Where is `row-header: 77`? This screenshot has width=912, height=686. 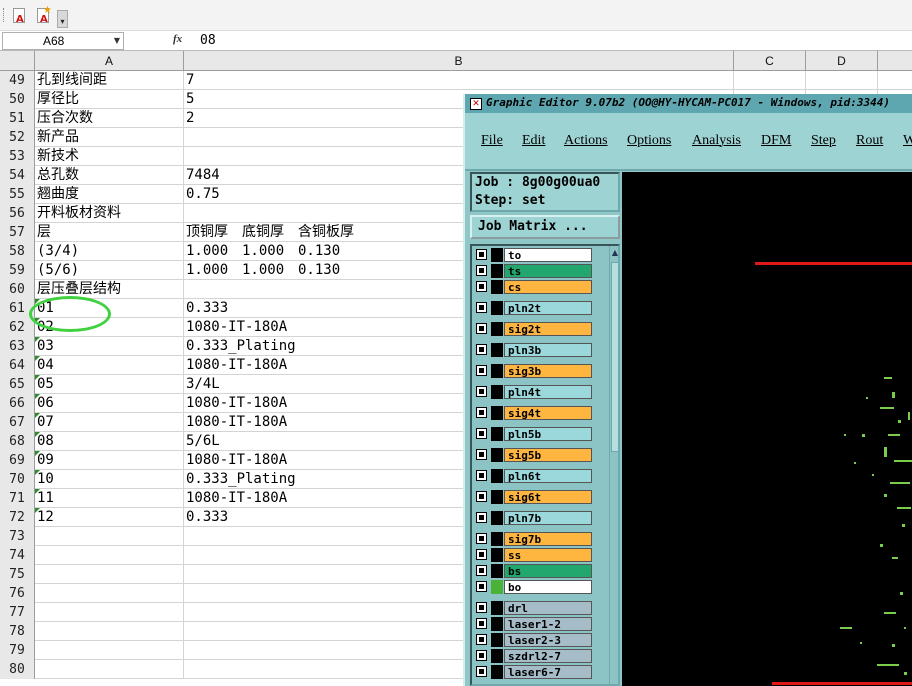
row-header: 77 is located at coordinates (17, 612).